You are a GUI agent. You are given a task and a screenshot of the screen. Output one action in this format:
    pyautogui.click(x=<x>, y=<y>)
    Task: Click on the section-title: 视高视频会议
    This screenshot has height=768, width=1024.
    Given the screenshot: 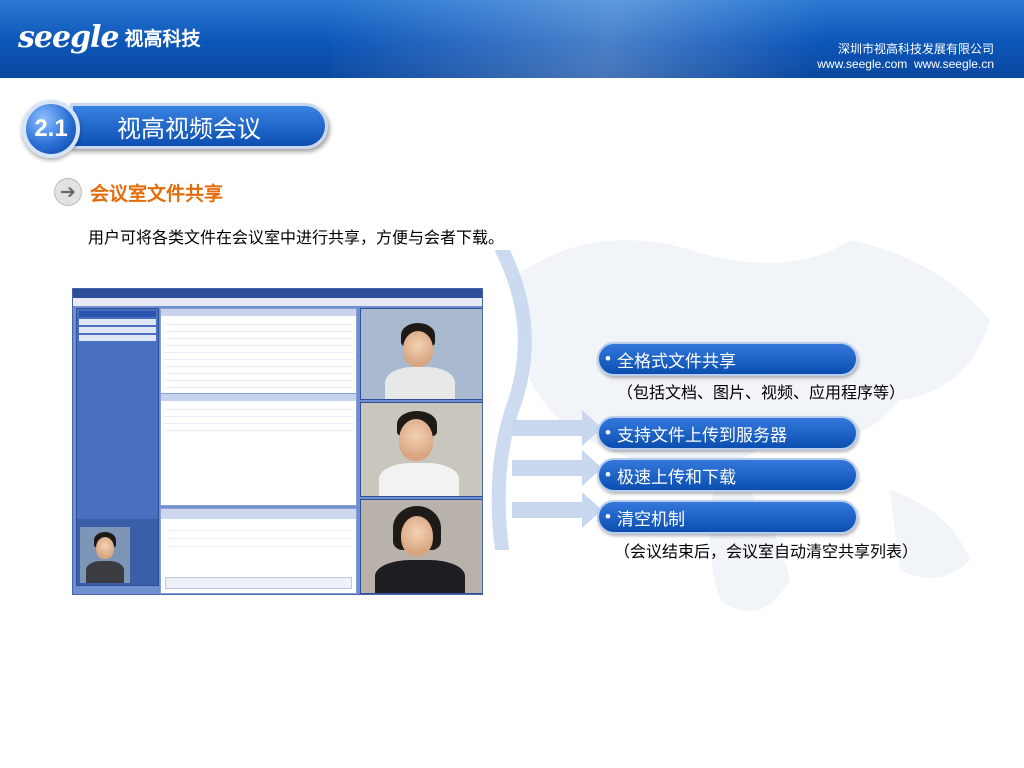 What is the action you would take?
    pyautogui.click(x=189, y=129)
    